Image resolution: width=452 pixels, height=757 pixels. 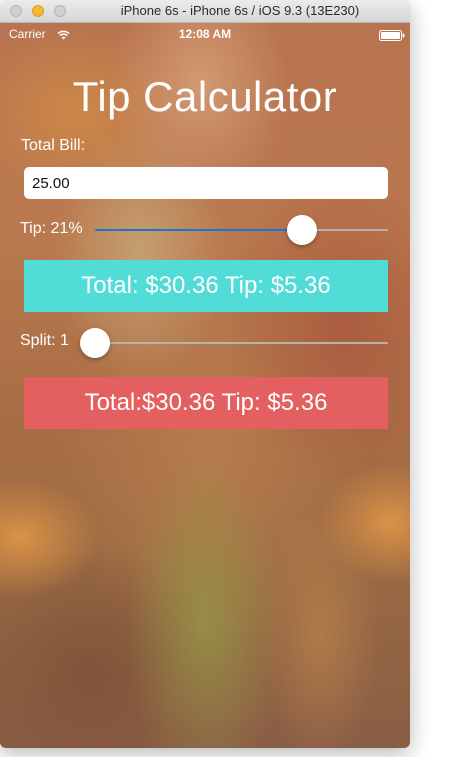 I want to click on minimize-window-button, so click(x=38, y=11).